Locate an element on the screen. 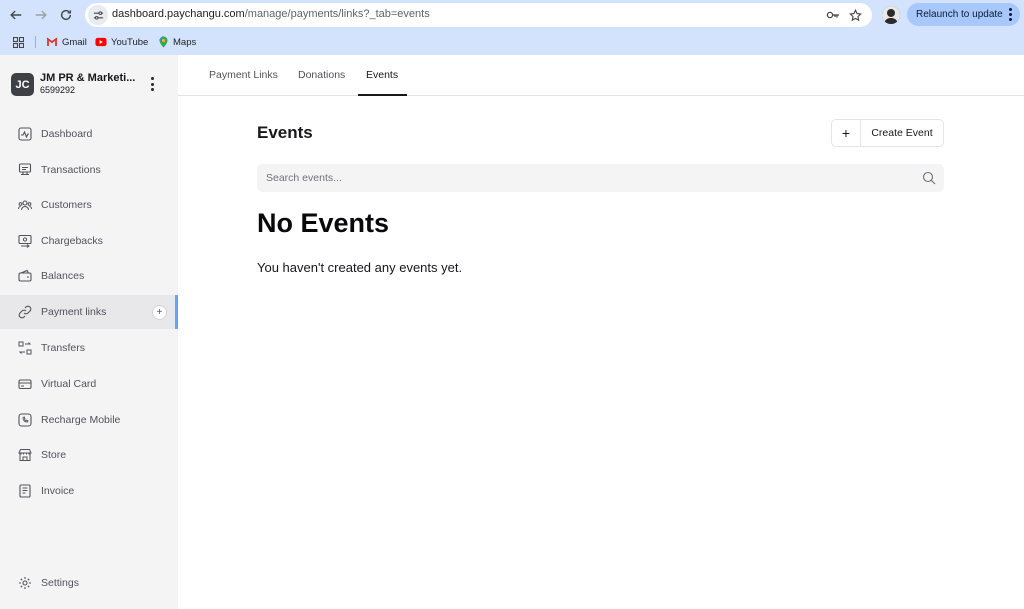 This screenshot has height=609, width=1024. card-icon is located at coordinates (25, 384).